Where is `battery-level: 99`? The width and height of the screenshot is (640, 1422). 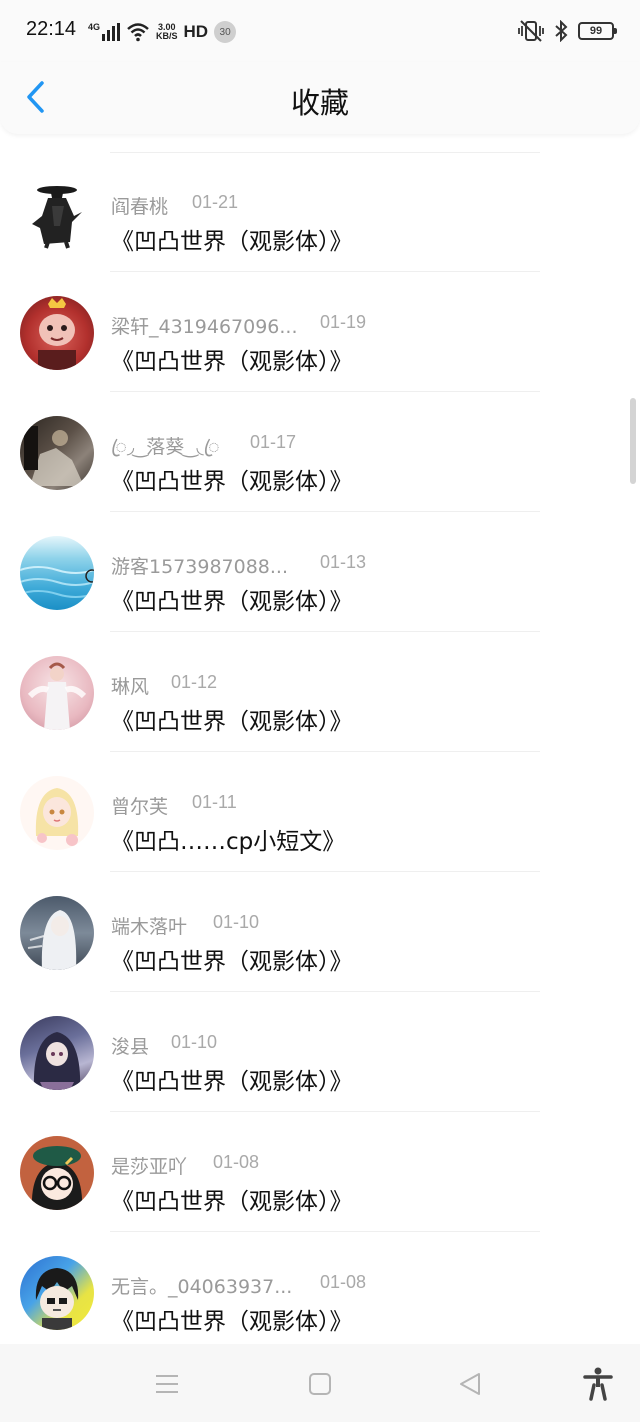 battery-level: 99 is located at coordinates (596, 31).